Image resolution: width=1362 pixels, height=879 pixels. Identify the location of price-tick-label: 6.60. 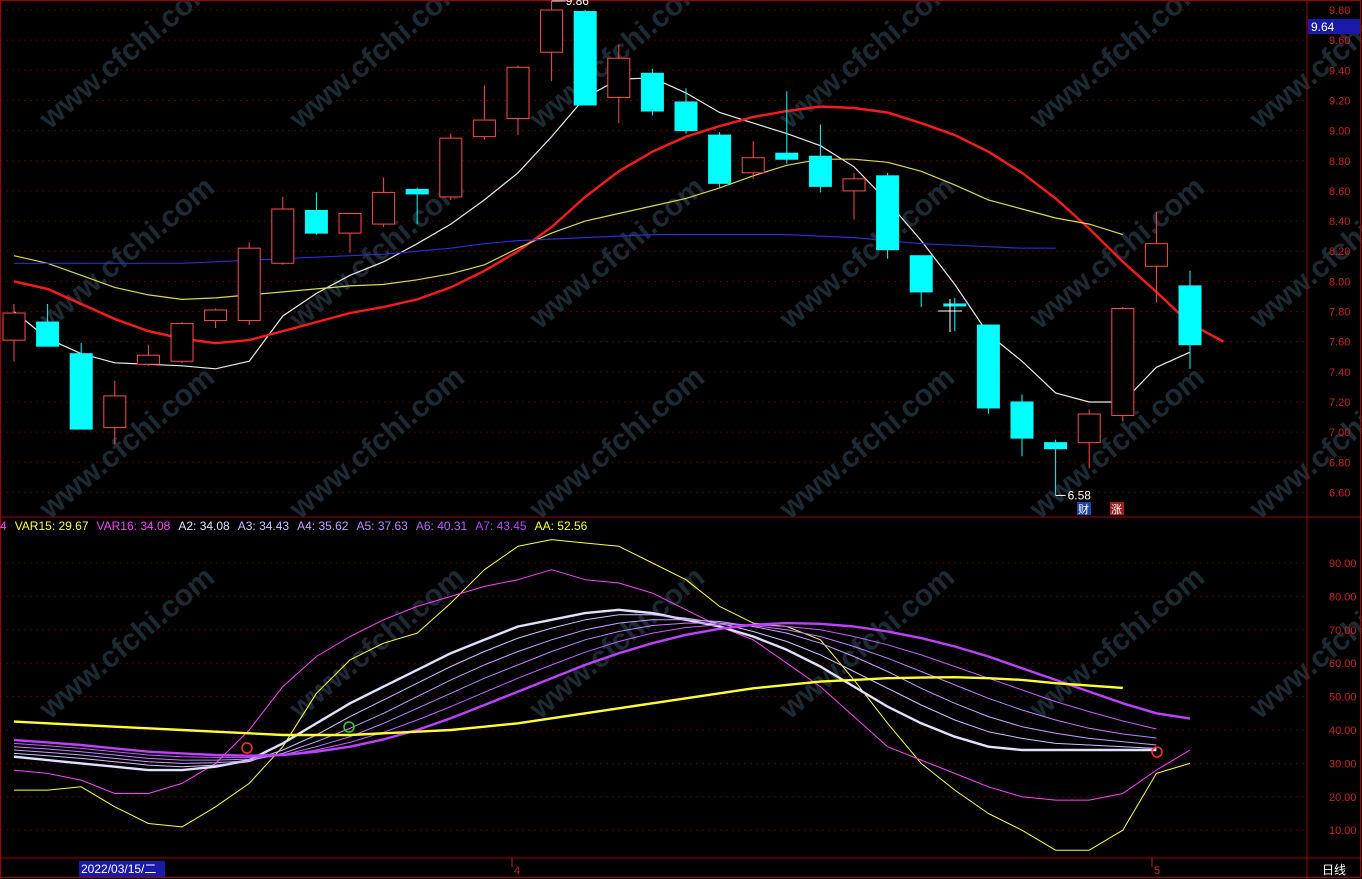
(1339, 493).